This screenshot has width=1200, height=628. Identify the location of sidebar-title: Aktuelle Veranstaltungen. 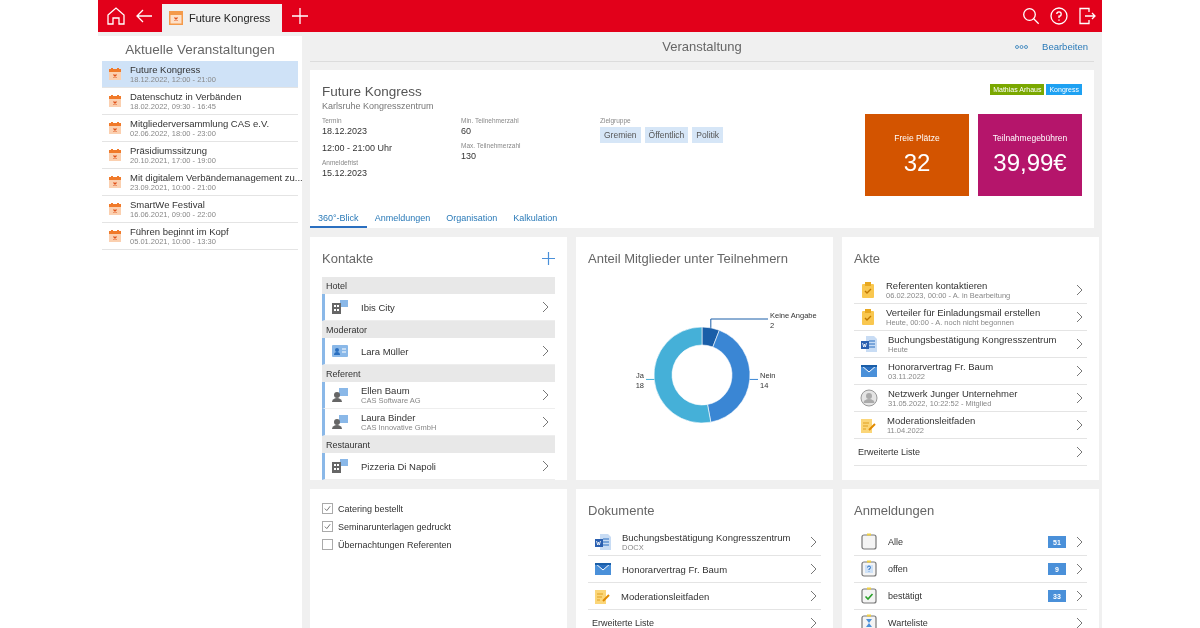
(200, 50).